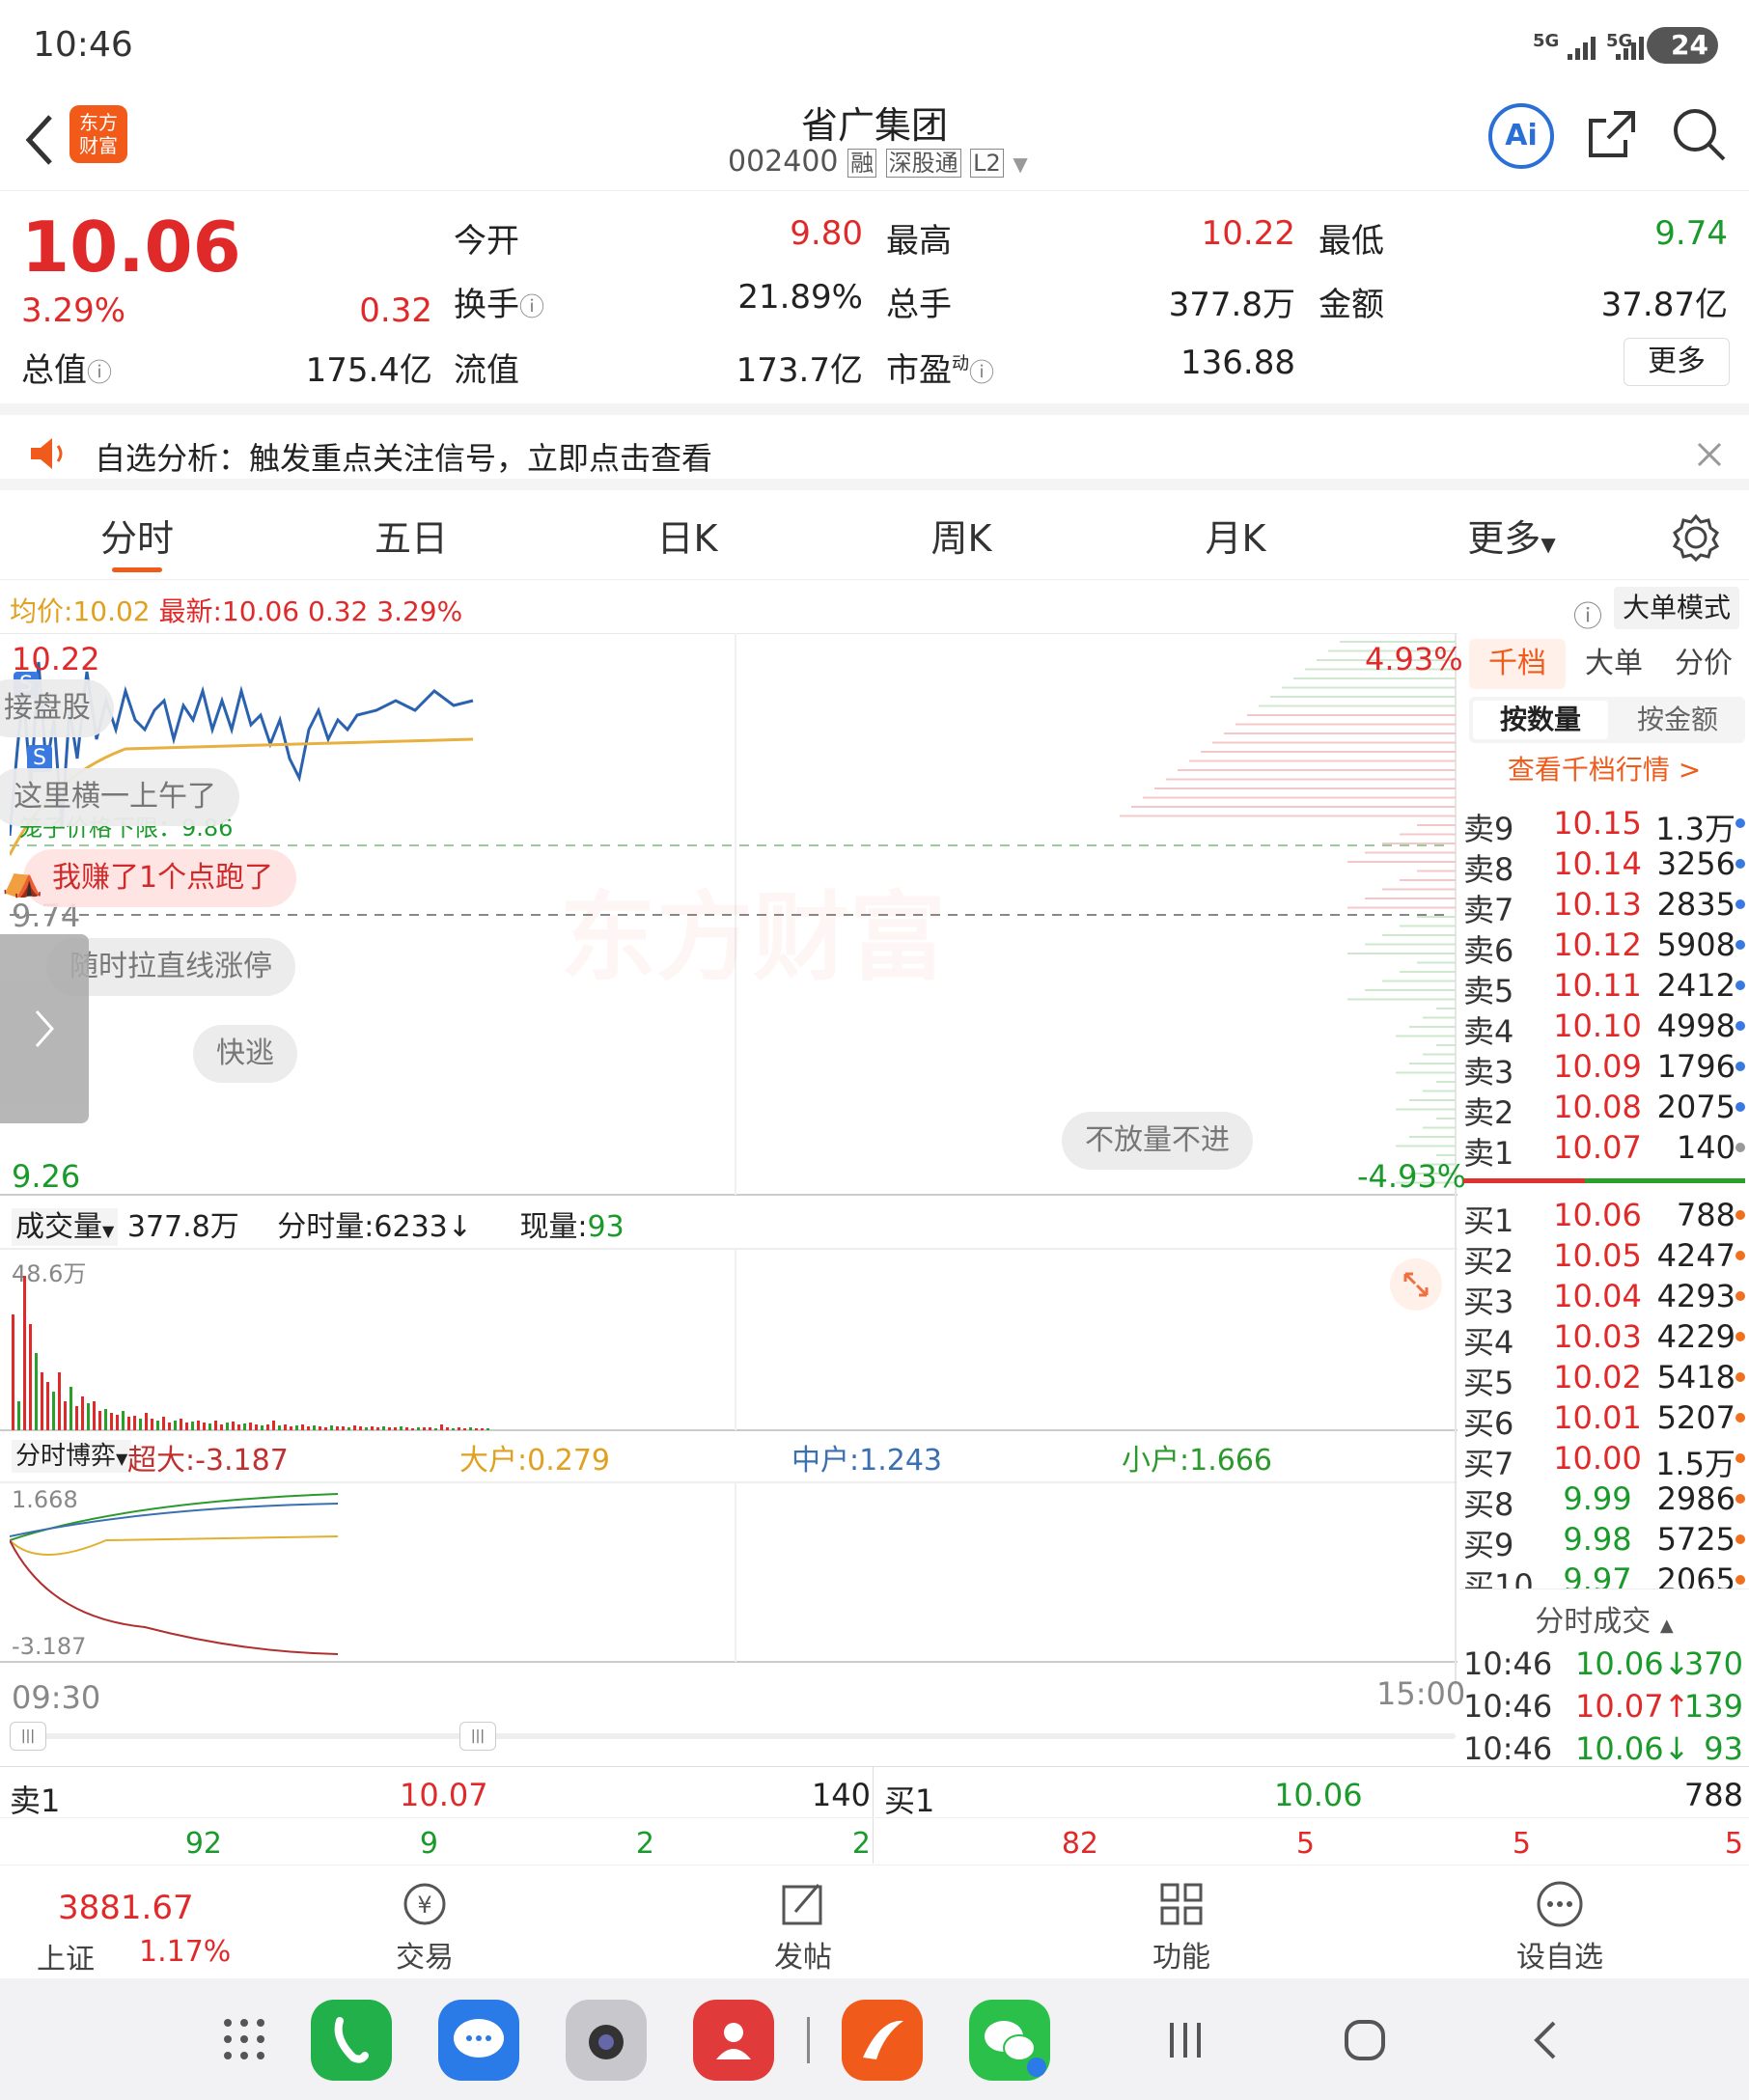  I want to click on search-icon, so click(1699, 134).